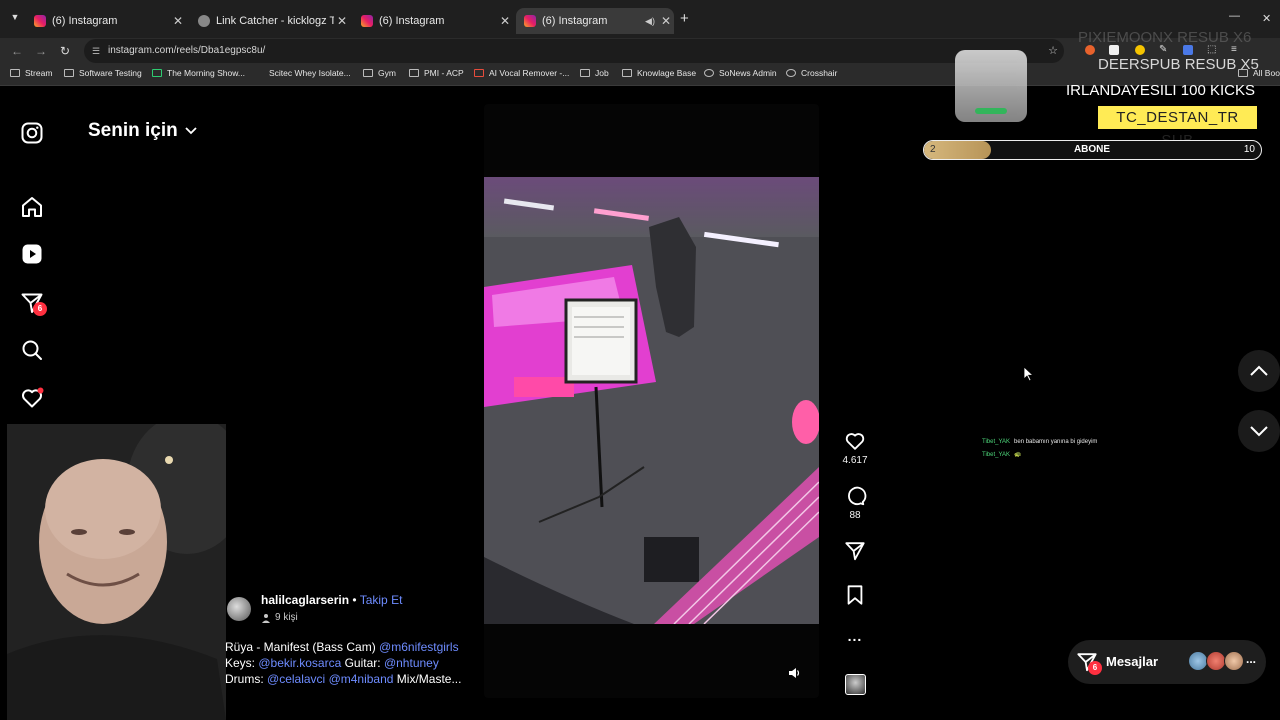 The image size is (1280, 720). I want to click on bookmark-sonews-admin: SoNews Admin, so click(740, 73).